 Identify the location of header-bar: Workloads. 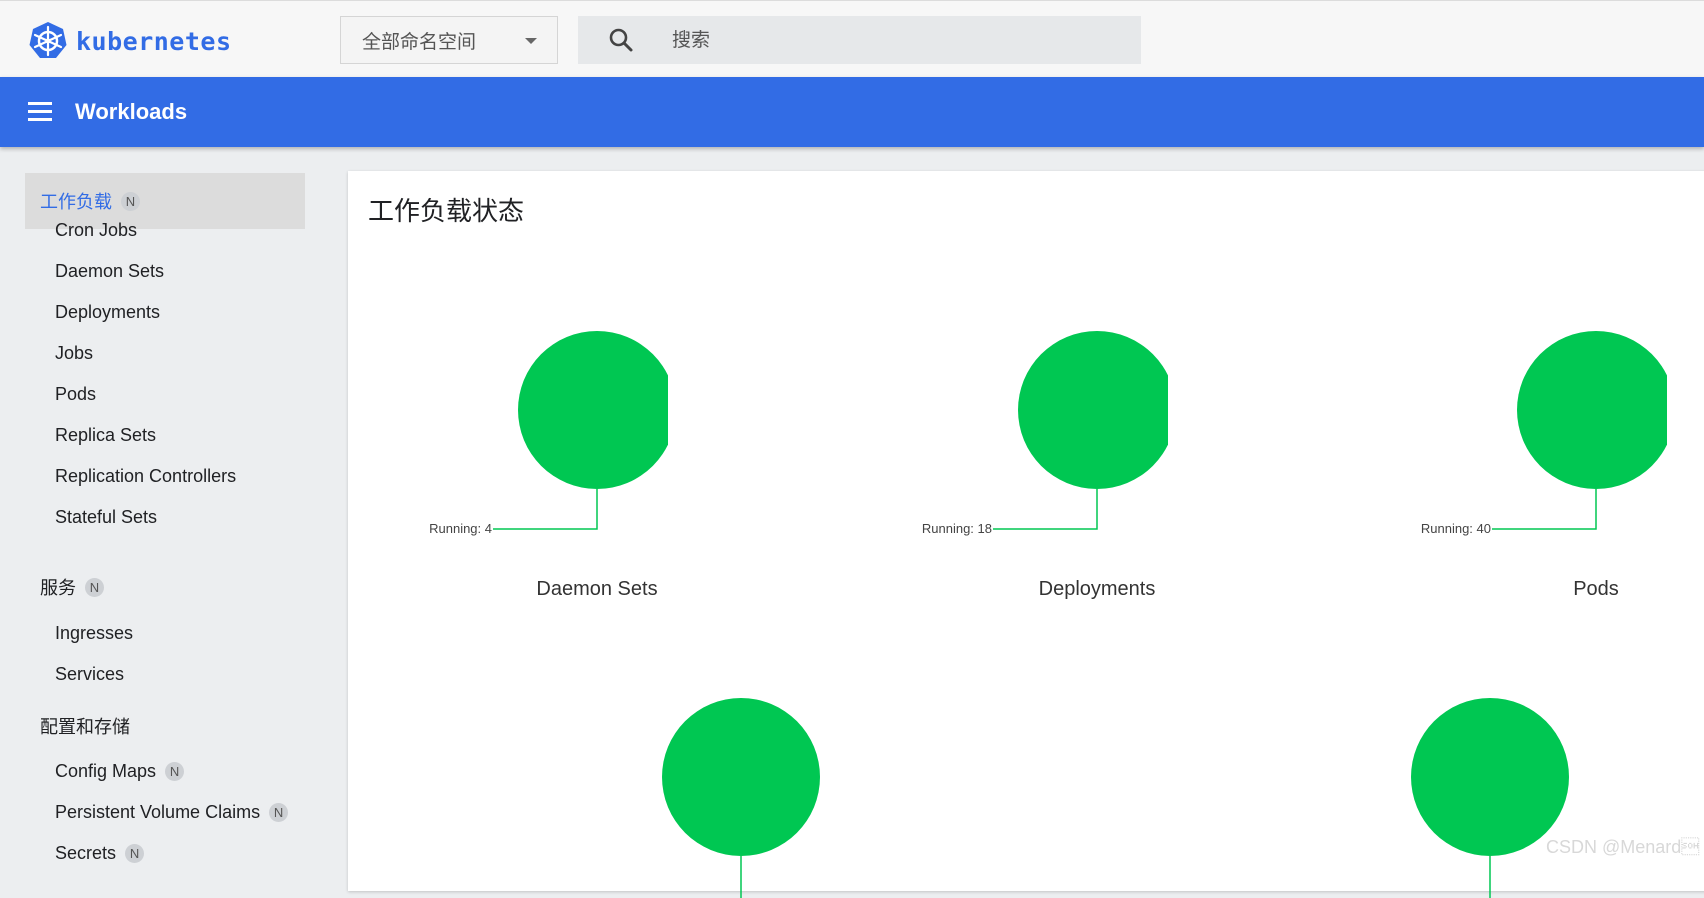
(852, 112).